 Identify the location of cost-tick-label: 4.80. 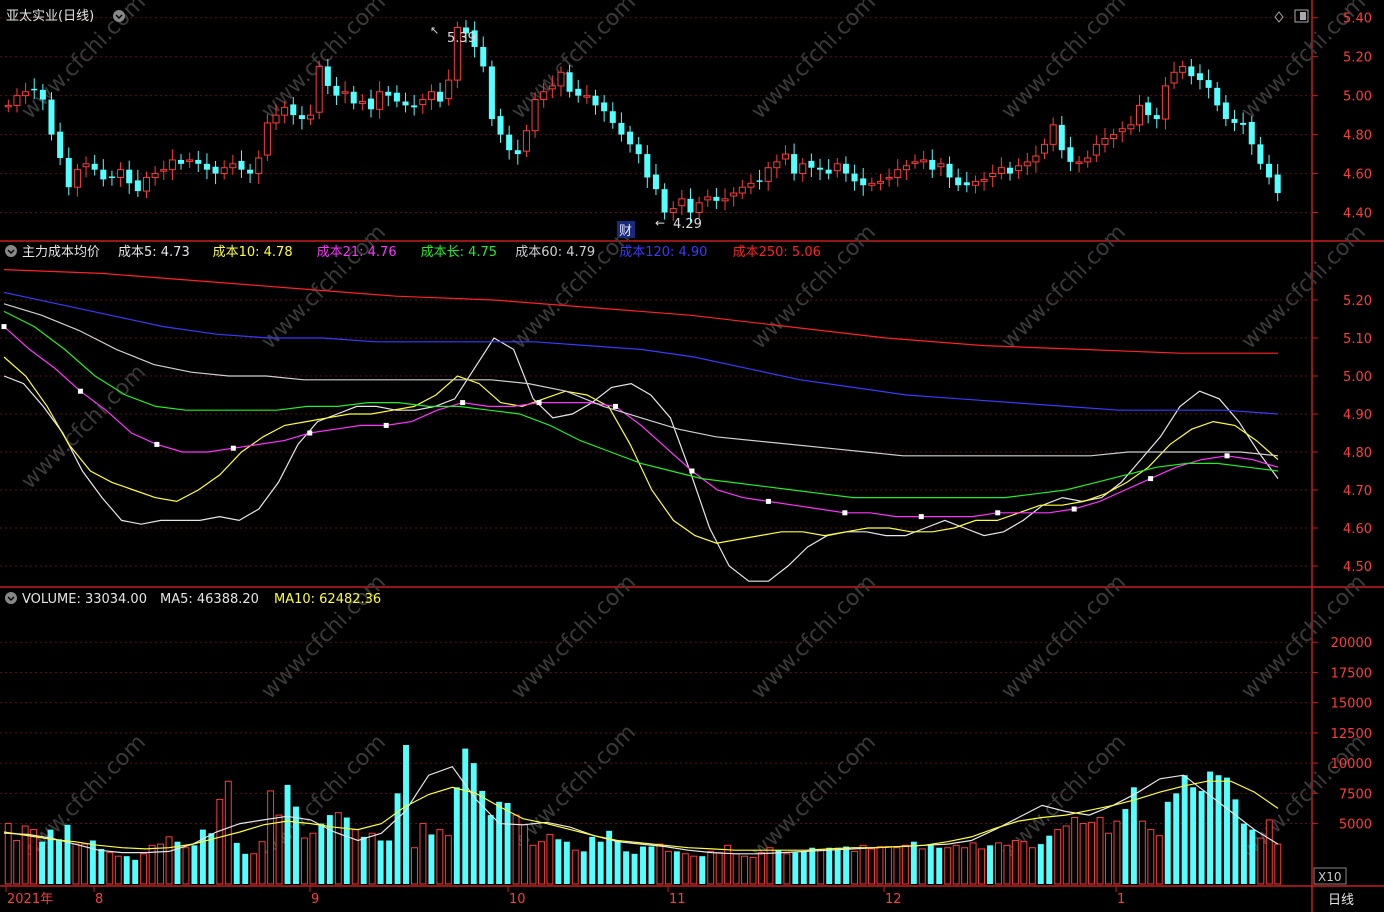
(1357, 453).